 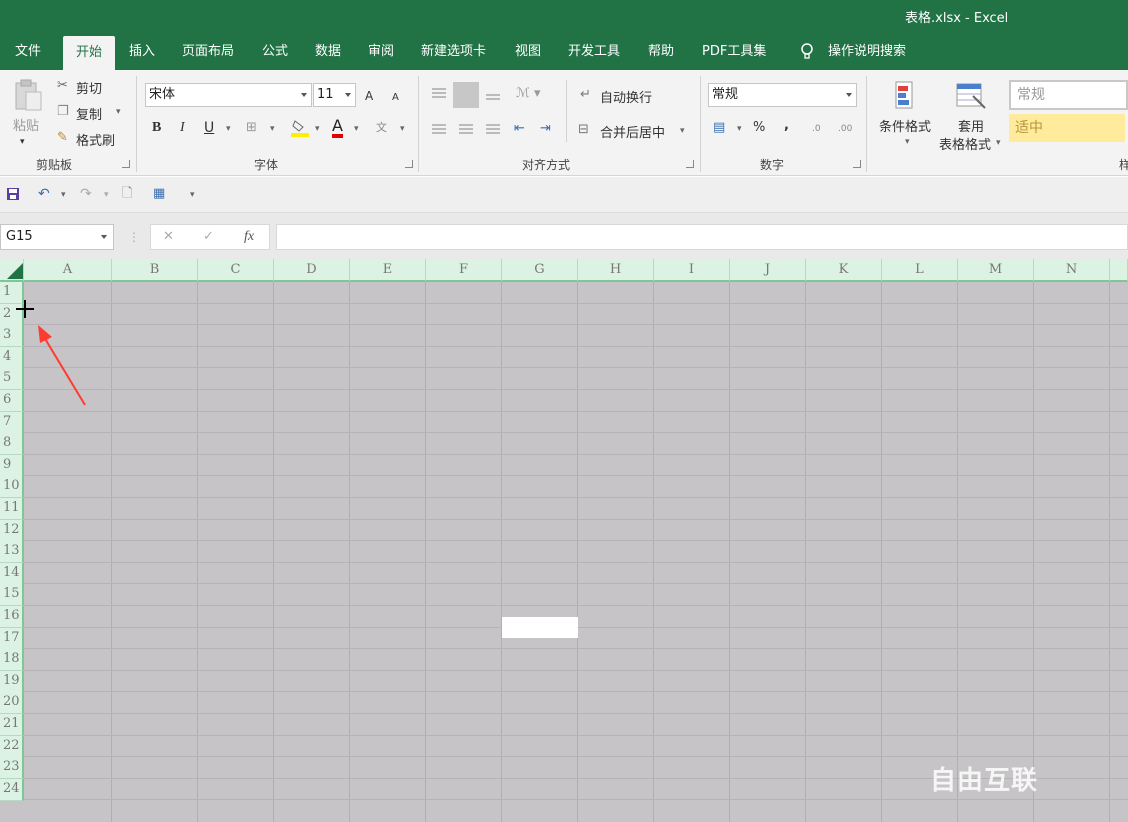 What do you see at coordinates (12, 509) in the screenshot?
I see `row-header-11: 11` at bounding box center [12, 509].